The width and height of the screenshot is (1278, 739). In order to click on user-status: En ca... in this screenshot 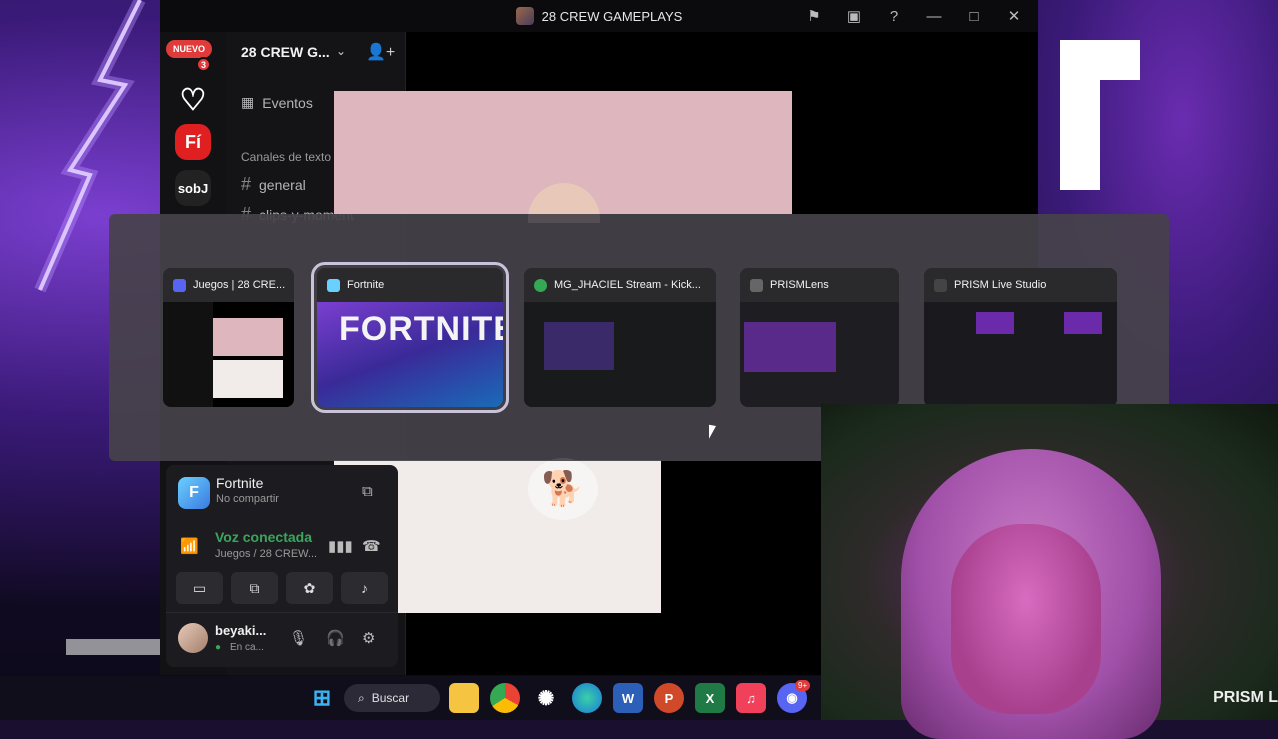, I will do `click(247, 647)`.